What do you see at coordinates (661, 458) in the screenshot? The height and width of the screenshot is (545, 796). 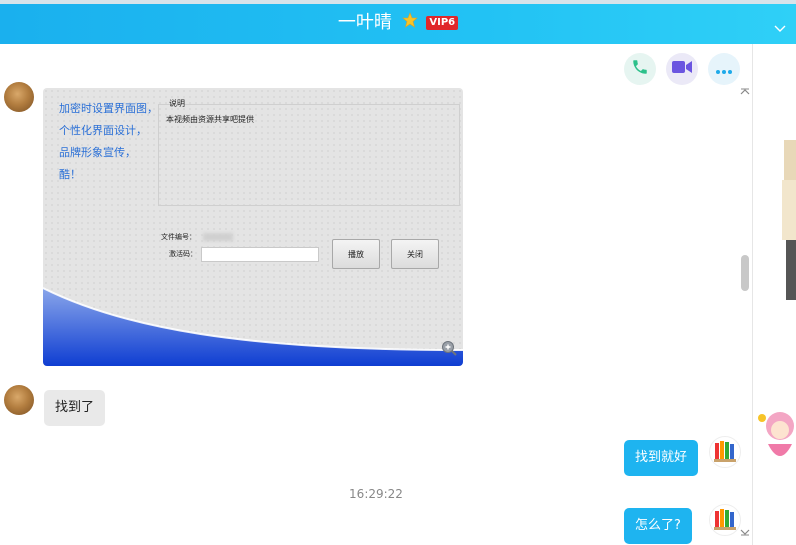 I see `message-bubble-sent: 找到就好` at bounding box center [661, 458].